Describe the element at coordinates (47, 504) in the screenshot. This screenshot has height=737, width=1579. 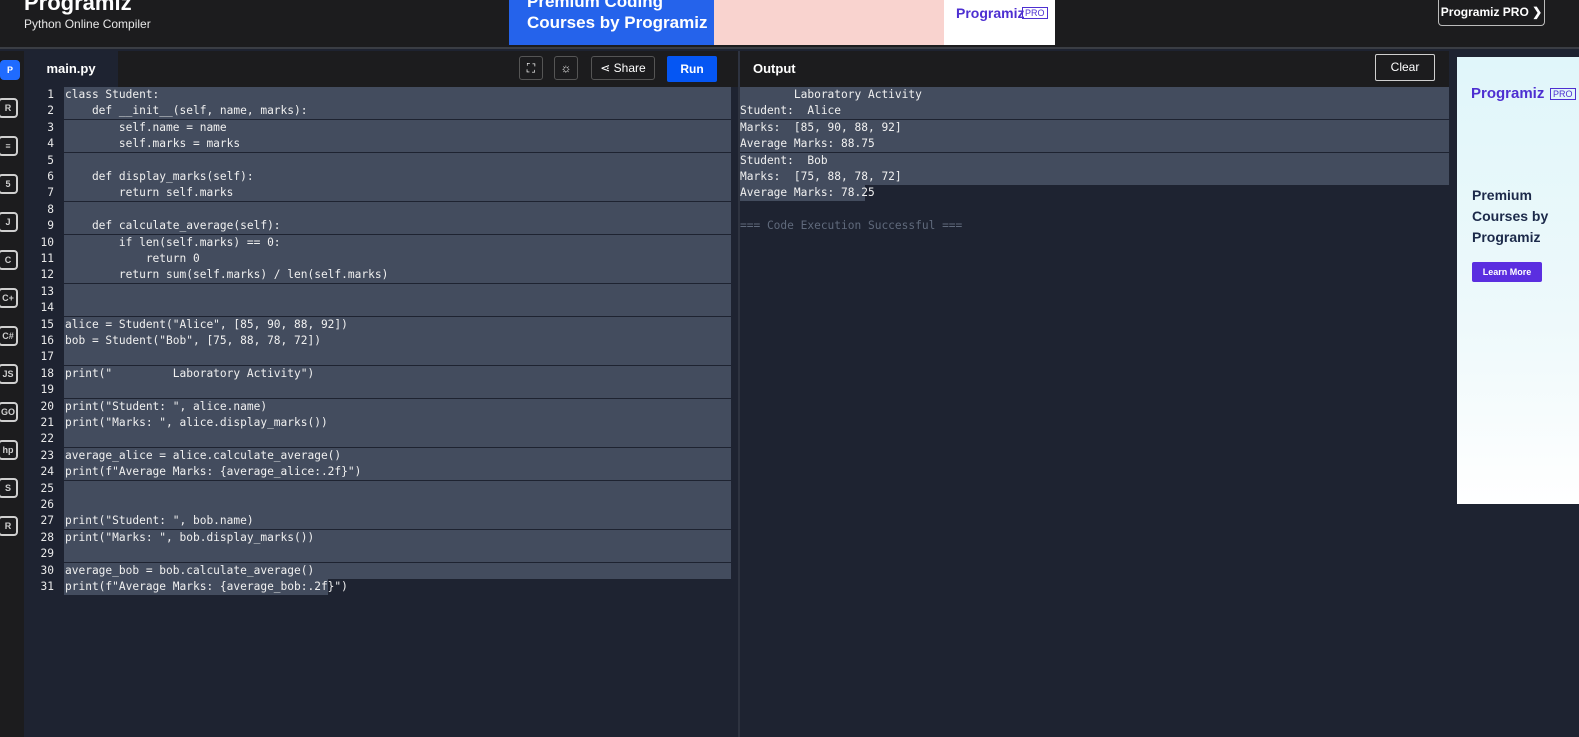
I see `line-number: 26` at that location.